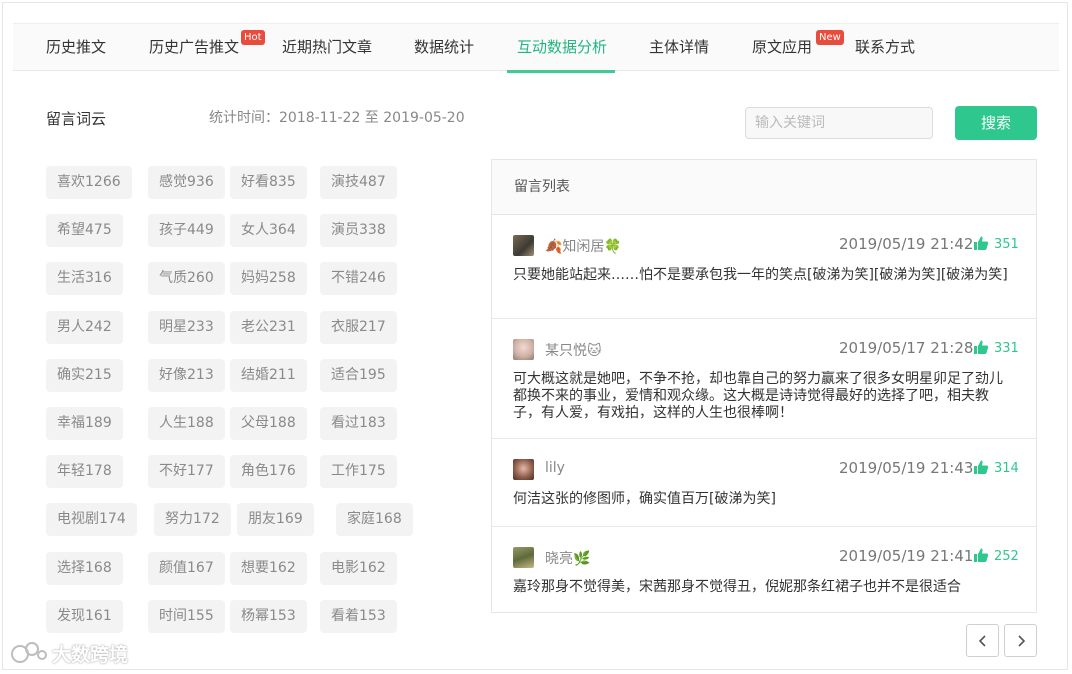 Image resolution: width=1072 pixels, height=674 pixels. Describe the element at coordinates (268, 182) in the screenshot. I see `word-tag: 好看835` at that location.